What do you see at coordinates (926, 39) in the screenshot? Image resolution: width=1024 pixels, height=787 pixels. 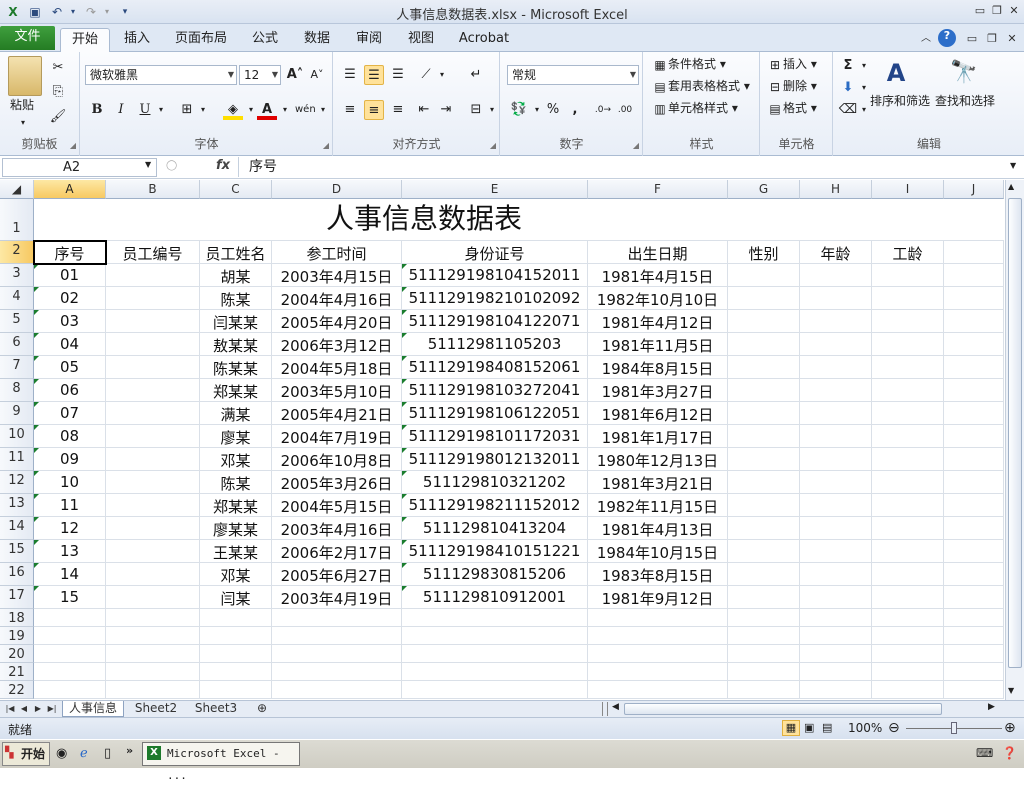 I see `collapse-ribbon-icon: ︿` at bounding box center [926, 39].